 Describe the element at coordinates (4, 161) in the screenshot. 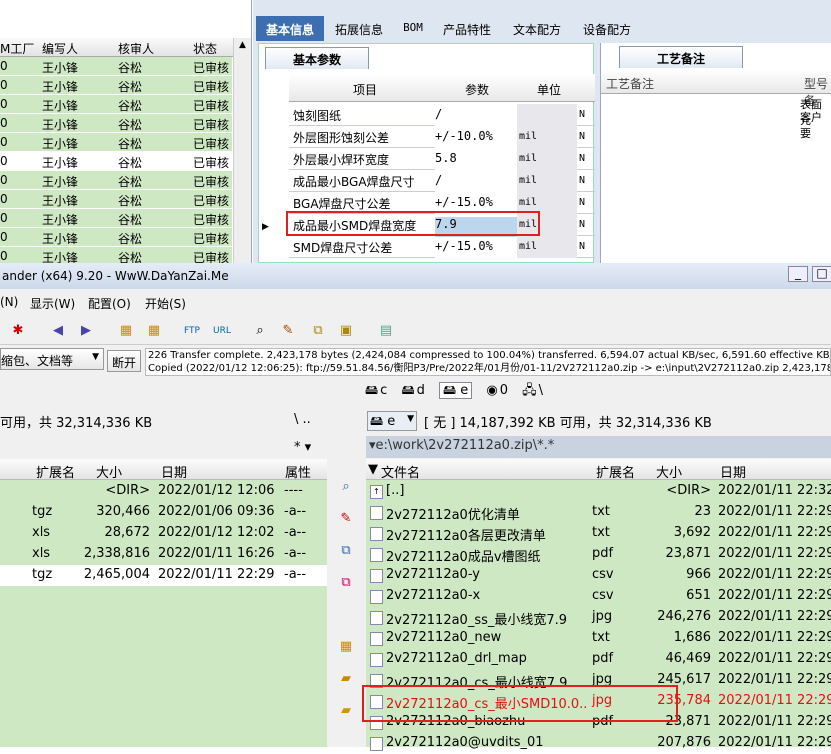

I see `row-factory: 0` at that location.